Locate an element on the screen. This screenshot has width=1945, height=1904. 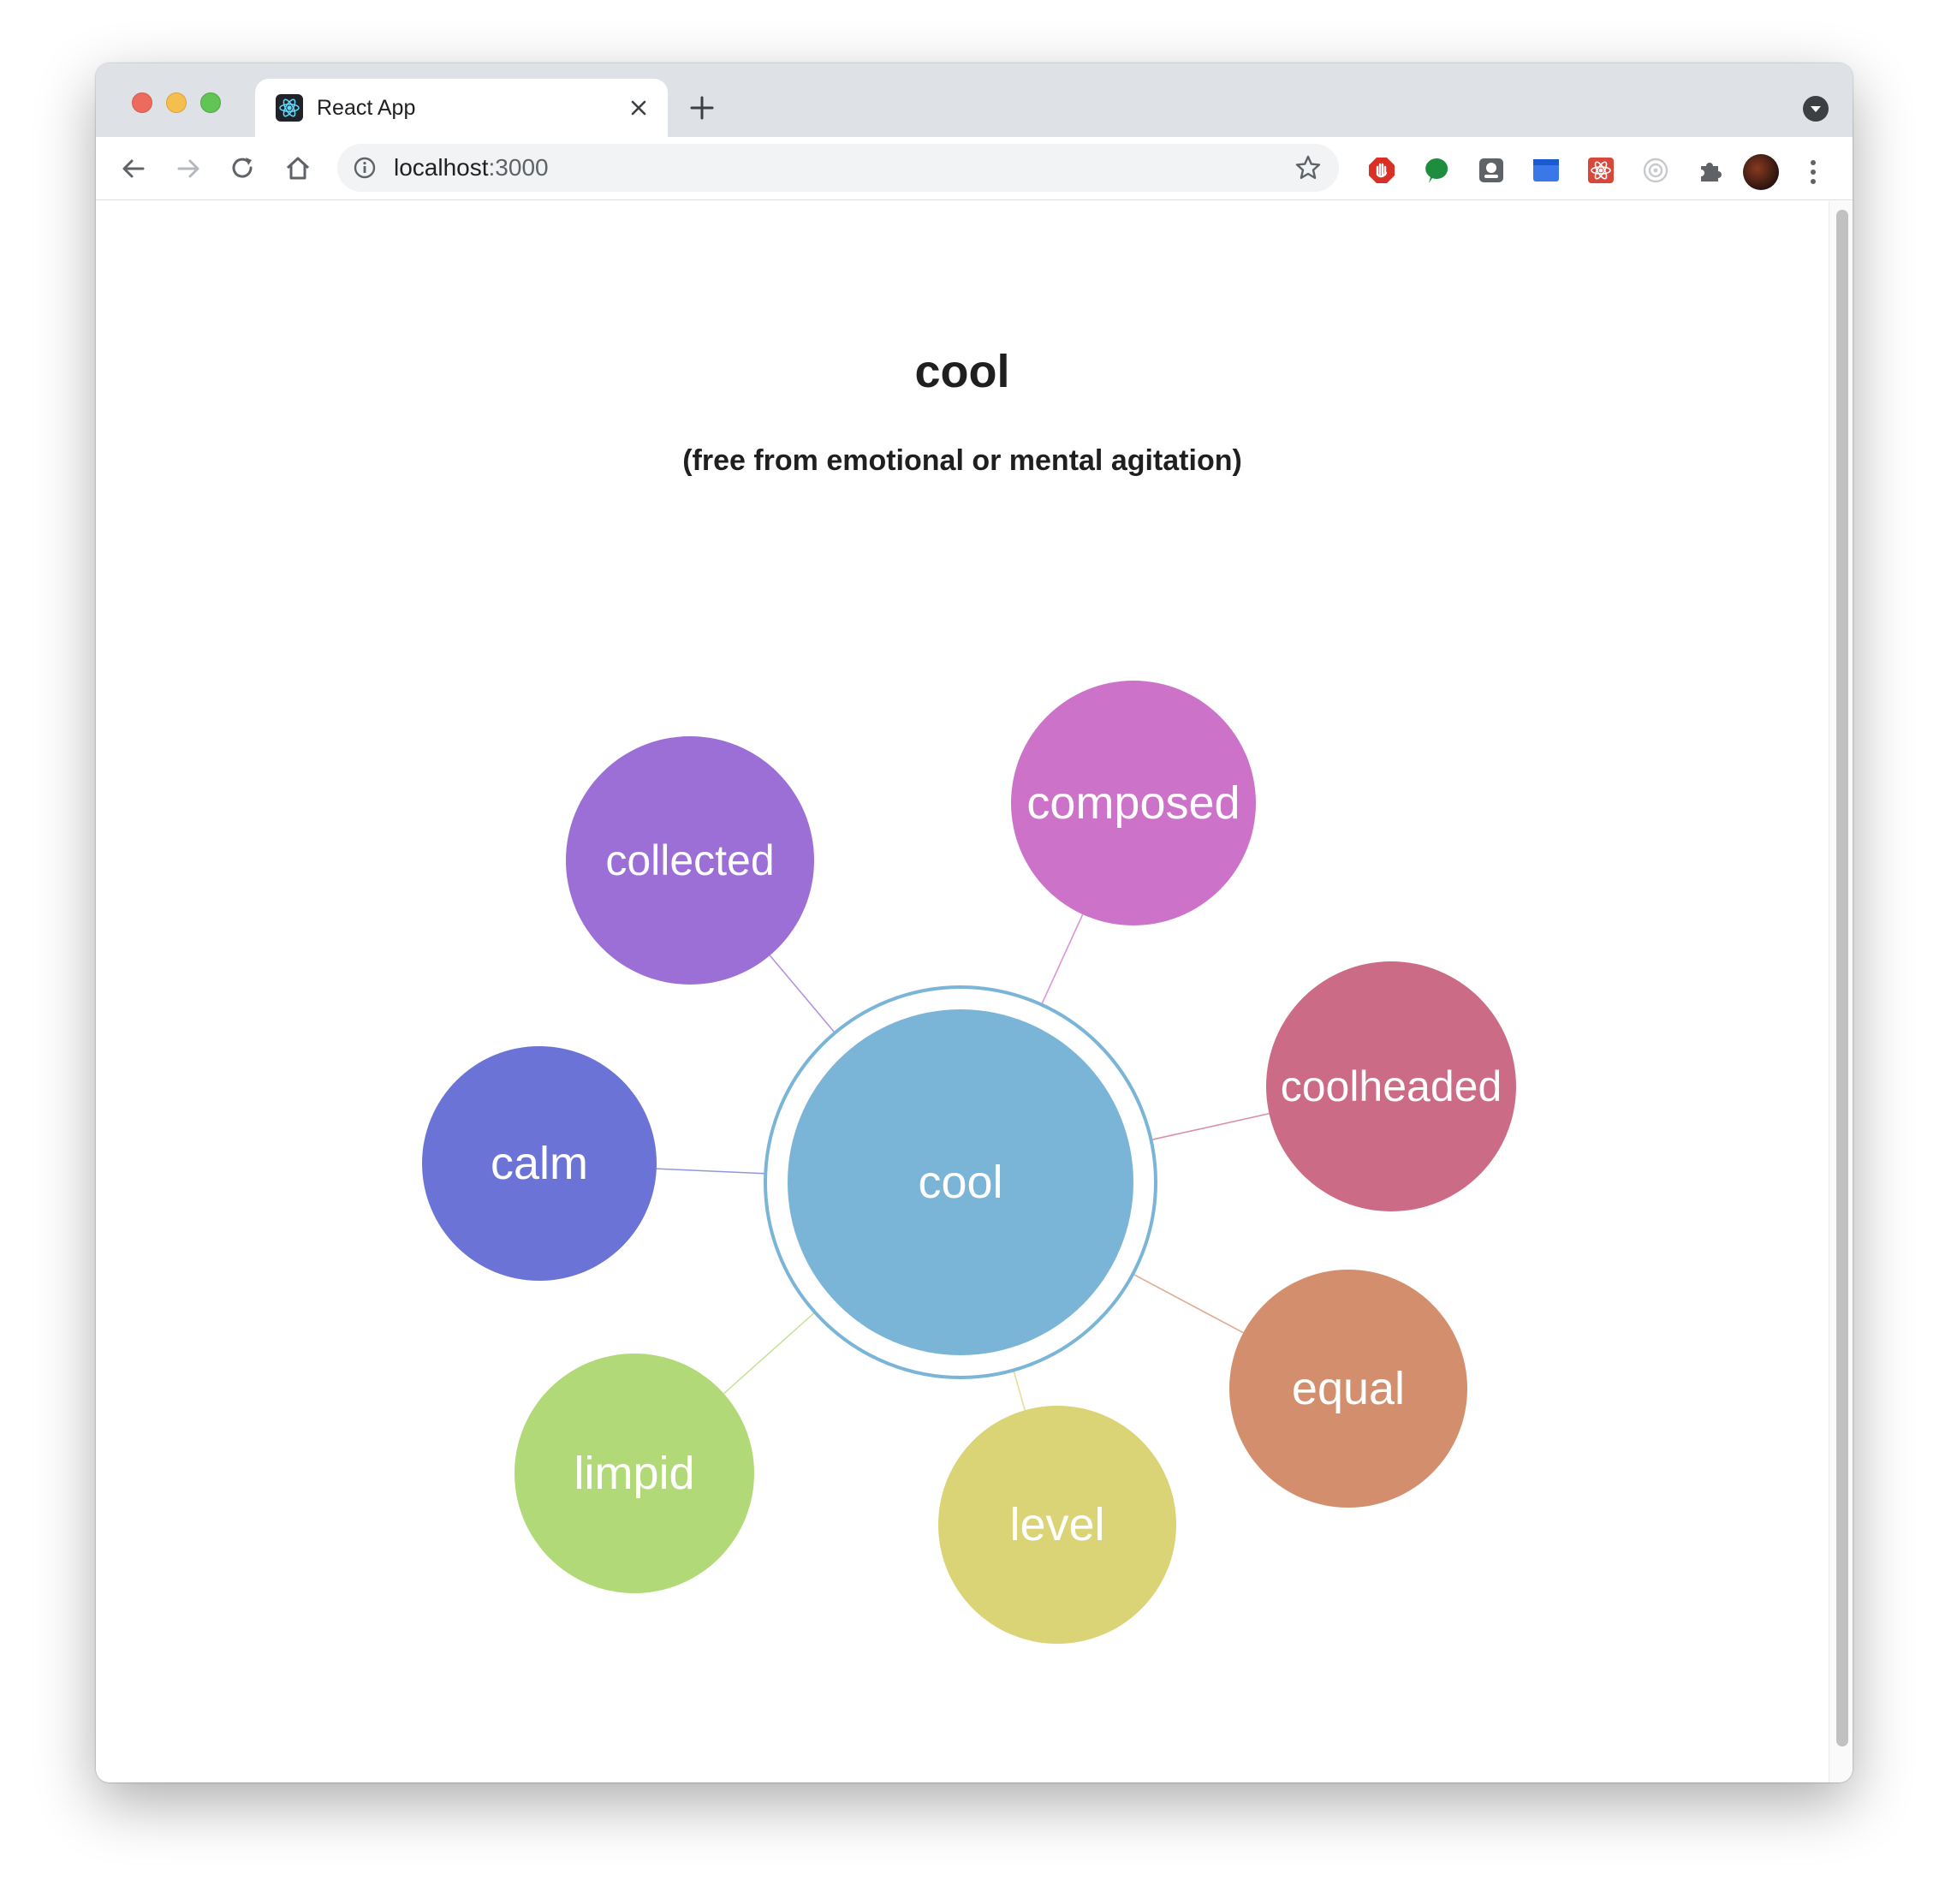
synonym-bubble-label: coolheaded is located at coordinates (1392, 1086).